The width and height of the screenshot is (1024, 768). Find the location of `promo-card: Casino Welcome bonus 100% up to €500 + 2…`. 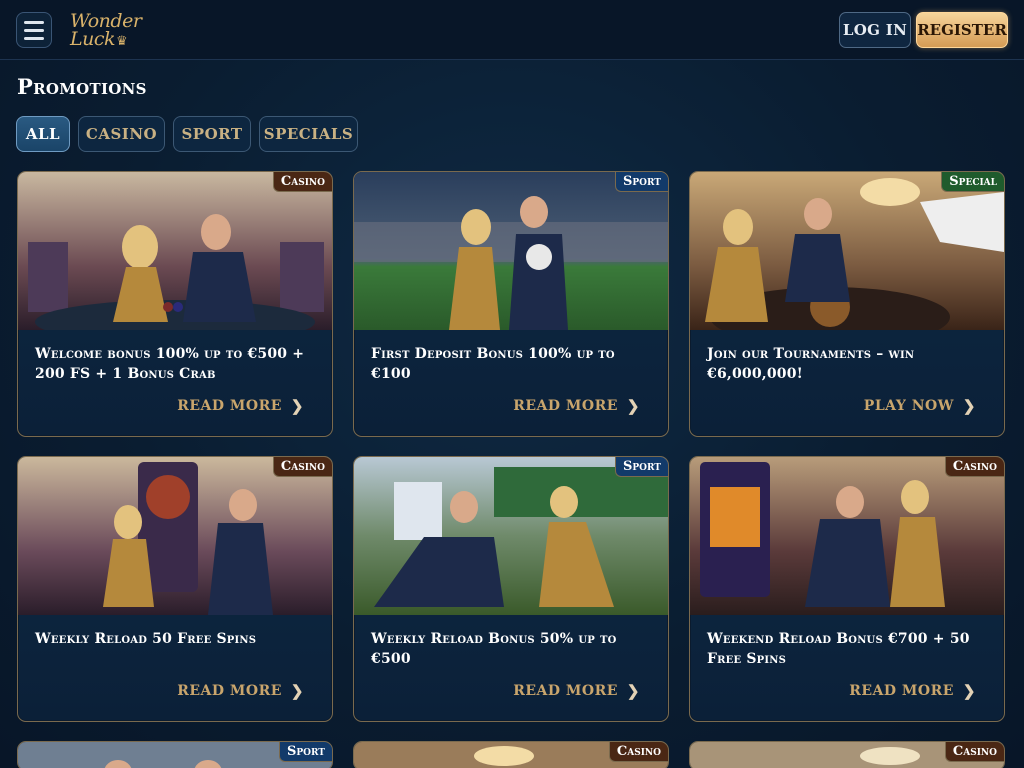

promo-card: Casino Welcome bonus 100% up to €500 + 2… is located at coordinates (175, 304).